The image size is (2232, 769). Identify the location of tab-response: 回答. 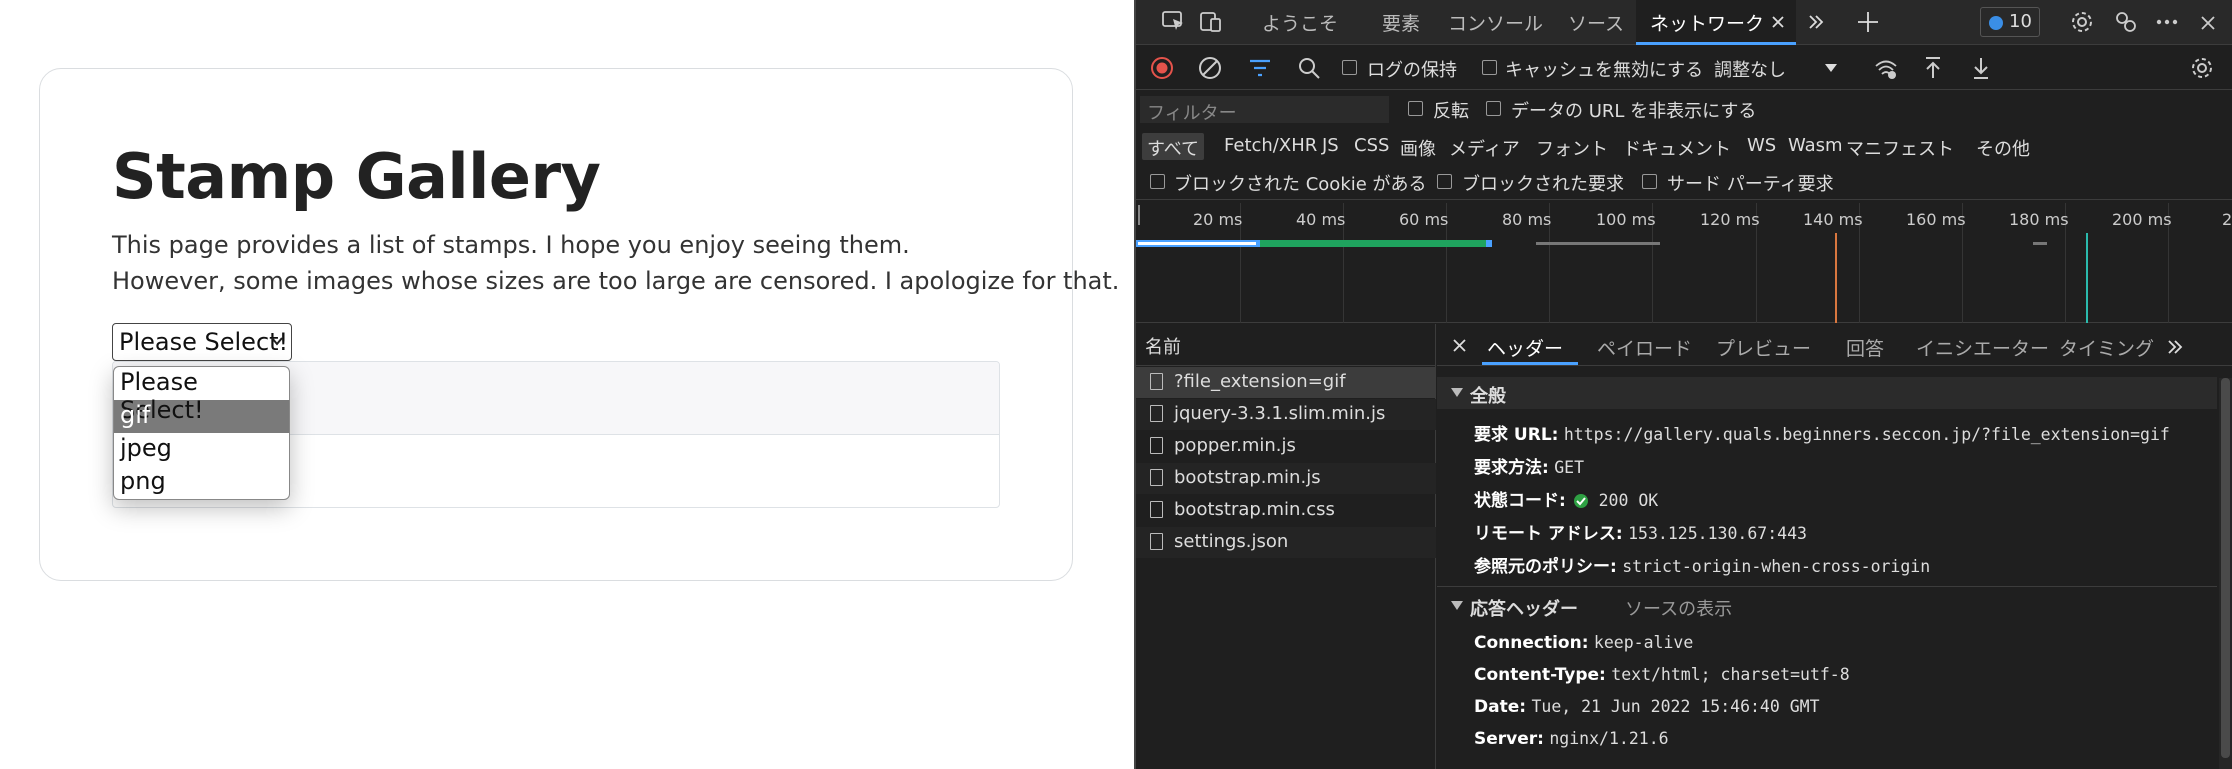
(1865, 347).